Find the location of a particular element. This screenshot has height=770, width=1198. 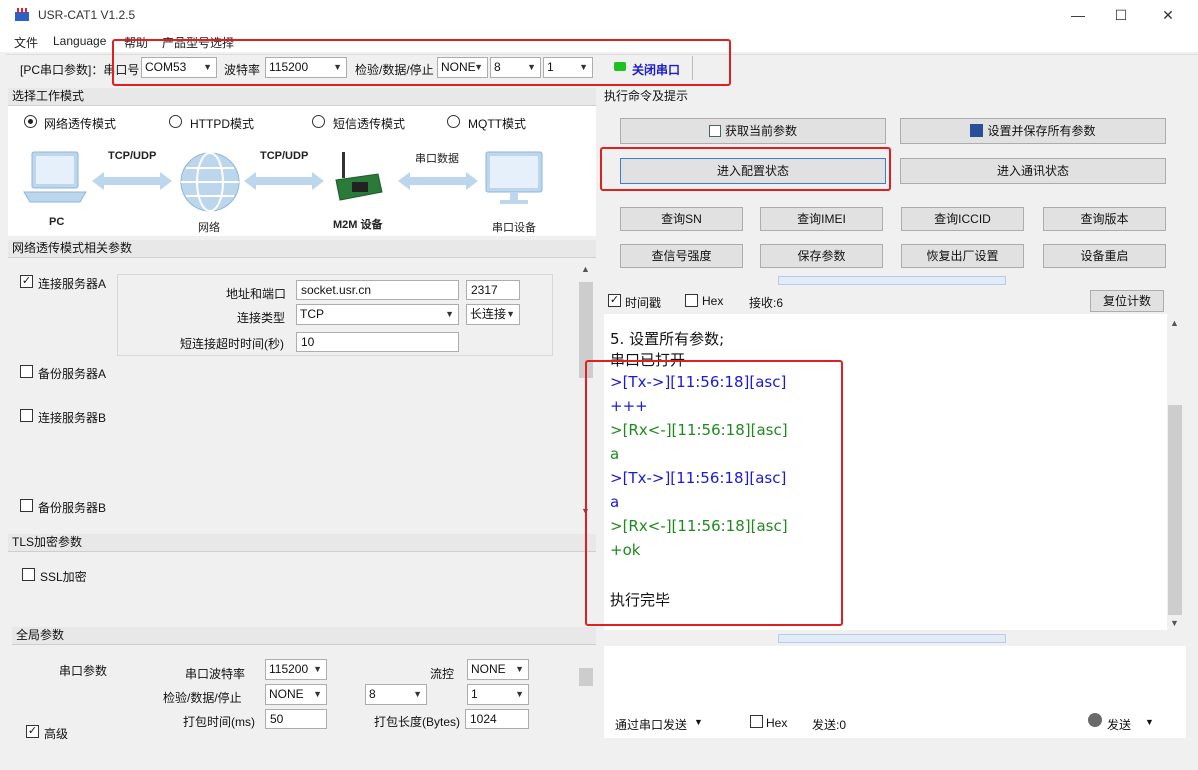

commands-title: 执行命令及提示 is located at coordinates (895, 97).